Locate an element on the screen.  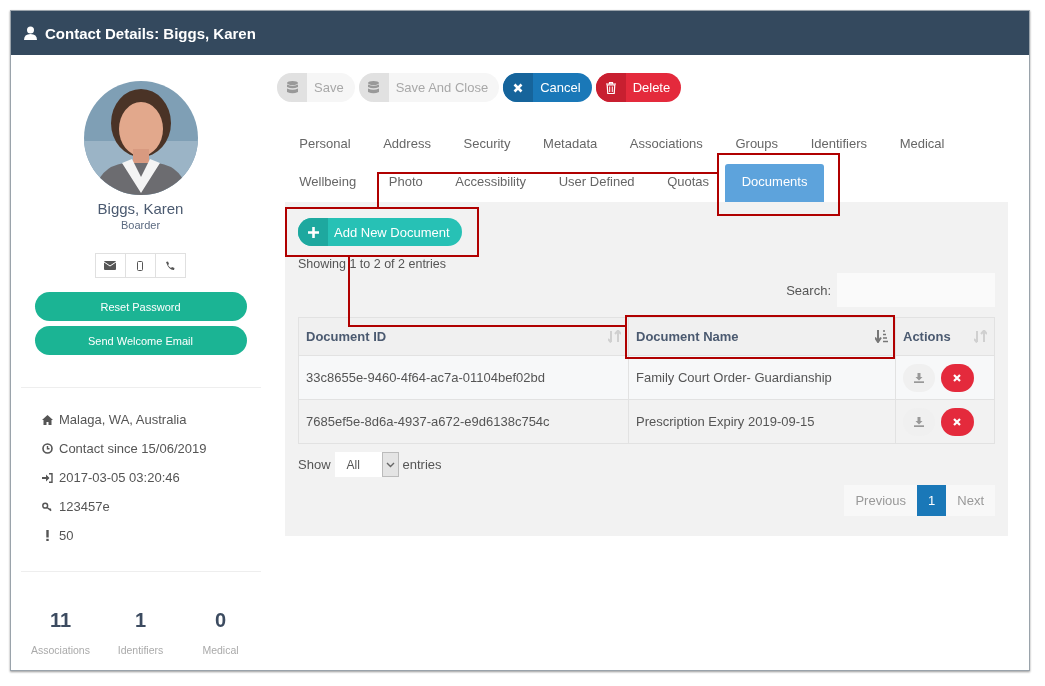
search-label: Search: is located at coordinates (808, 290).